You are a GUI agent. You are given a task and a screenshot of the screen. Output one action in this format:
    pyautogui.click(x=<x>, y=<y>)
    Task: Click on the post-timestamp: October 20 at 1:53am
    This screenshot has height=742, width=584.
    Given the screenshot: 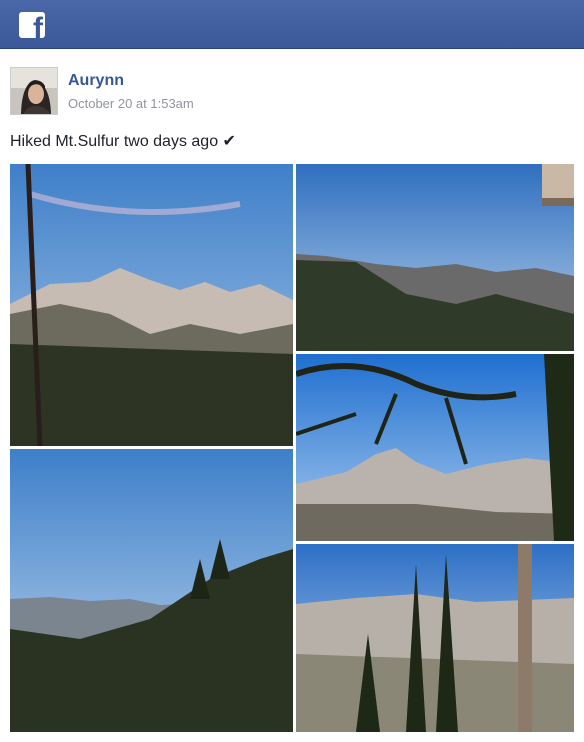 What is the action you would take?
    pyautogui.click(x=131, y=103)
    